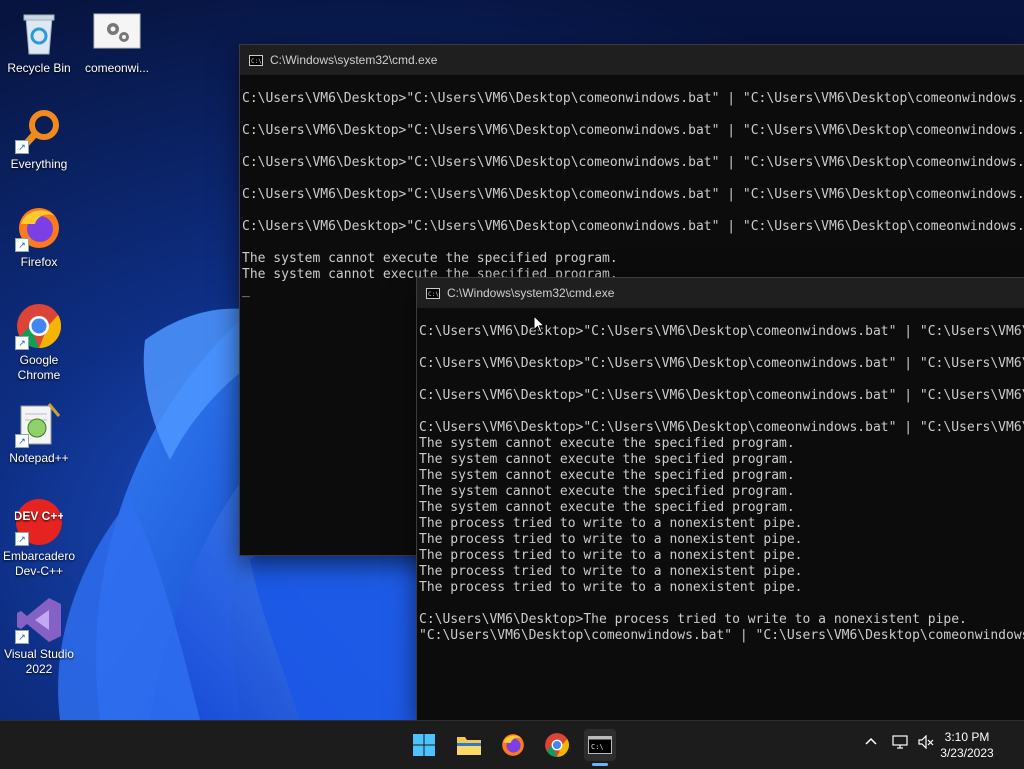  I want to click on everything-search-icon: ↗, so click(39, 130).